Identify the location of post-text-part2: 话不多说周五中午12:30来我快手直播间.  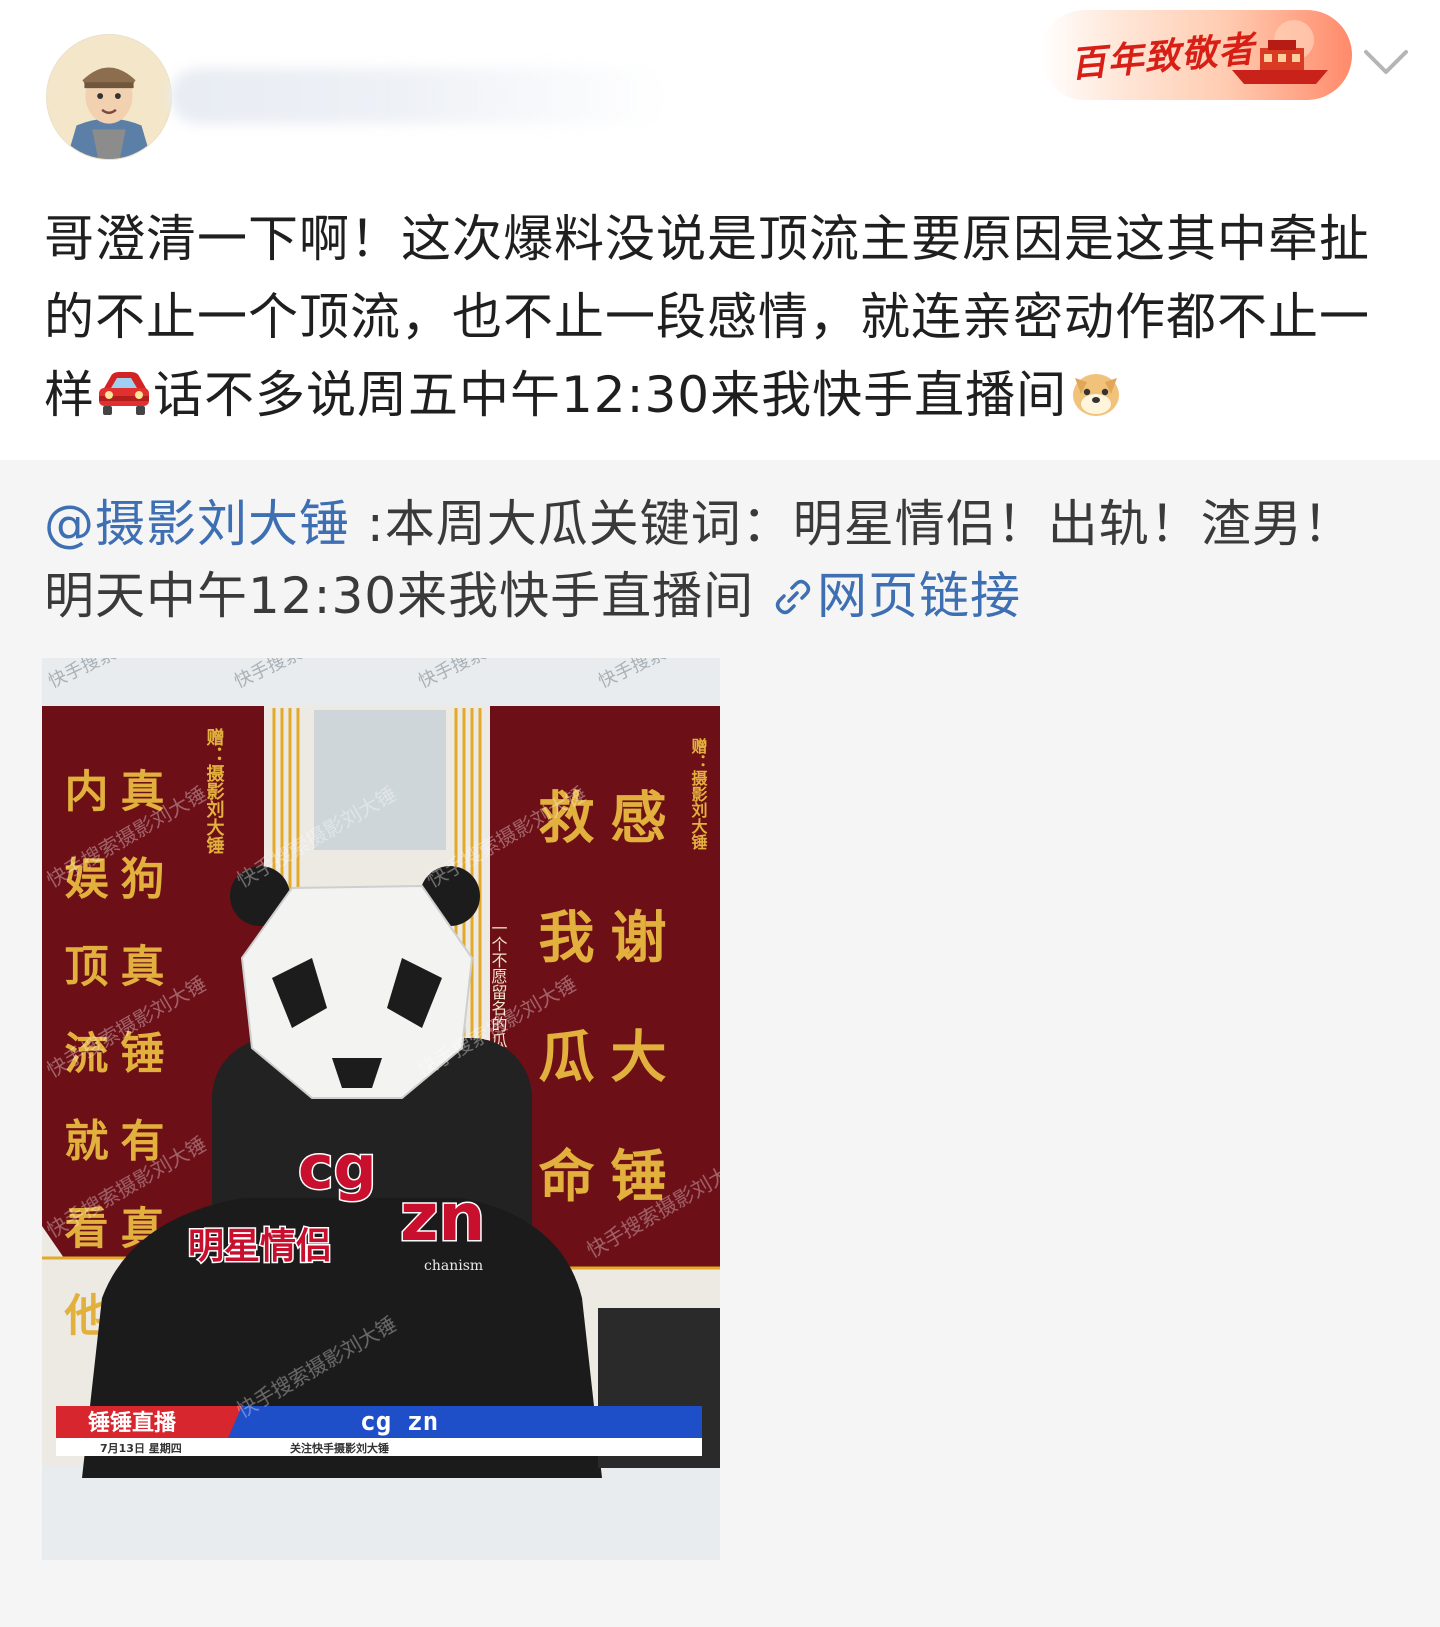
(610, 395).